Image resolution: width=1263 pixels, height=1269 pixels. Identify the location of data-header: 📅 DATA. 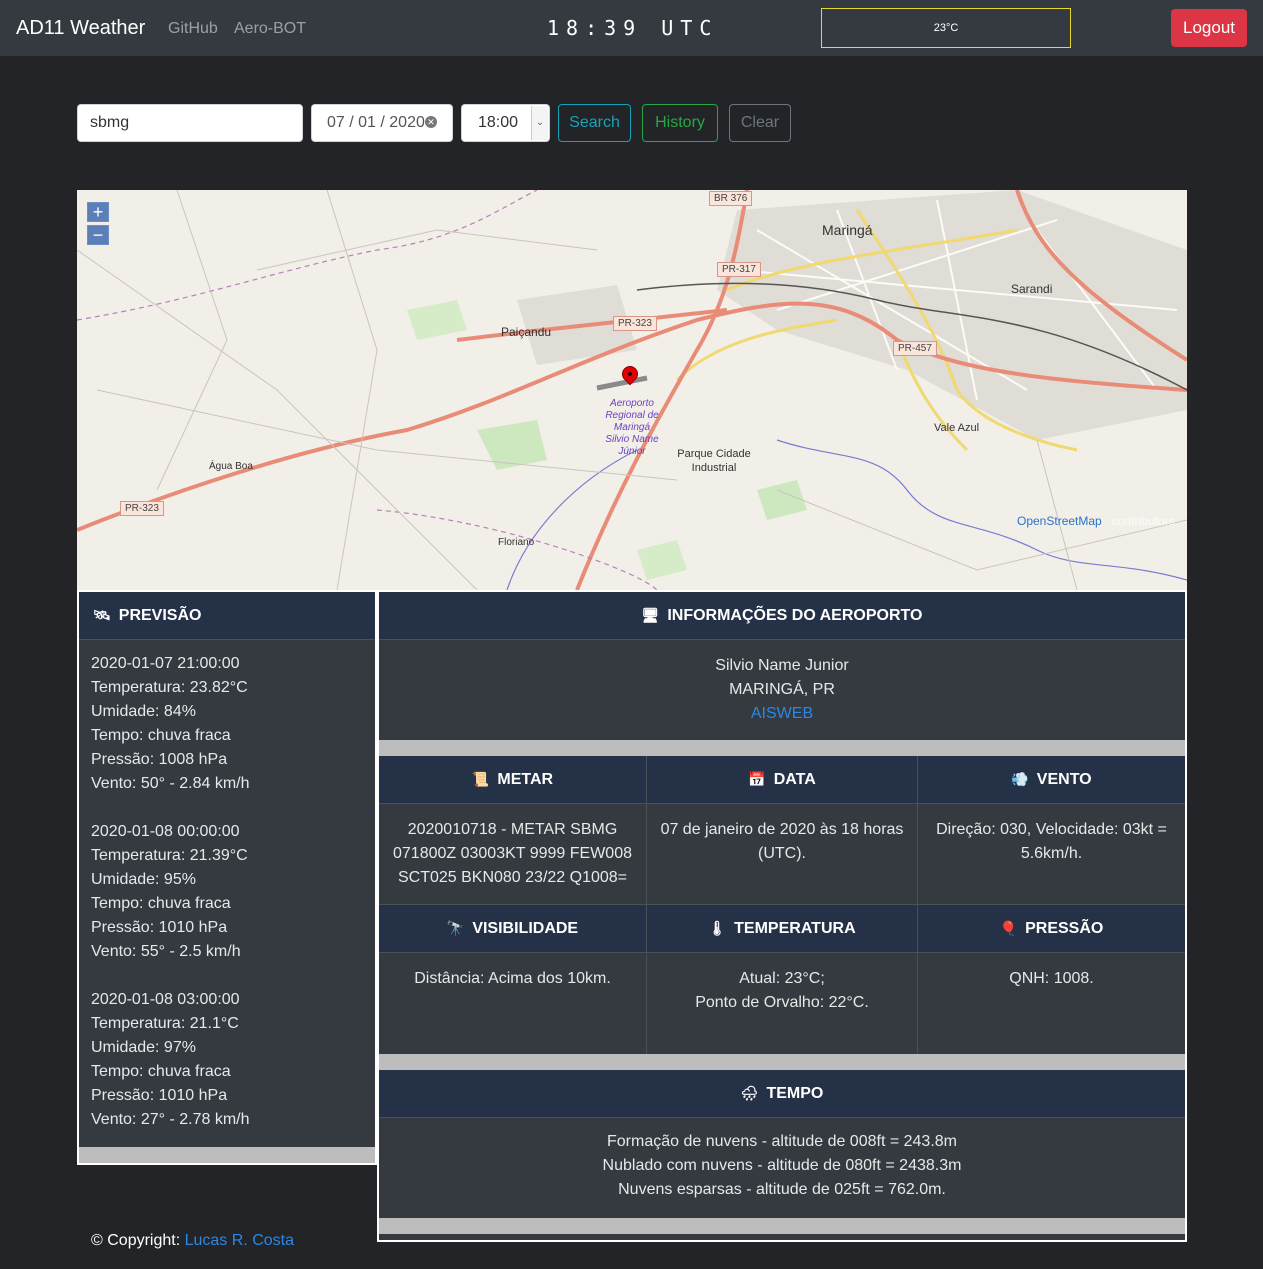
(782, 780).